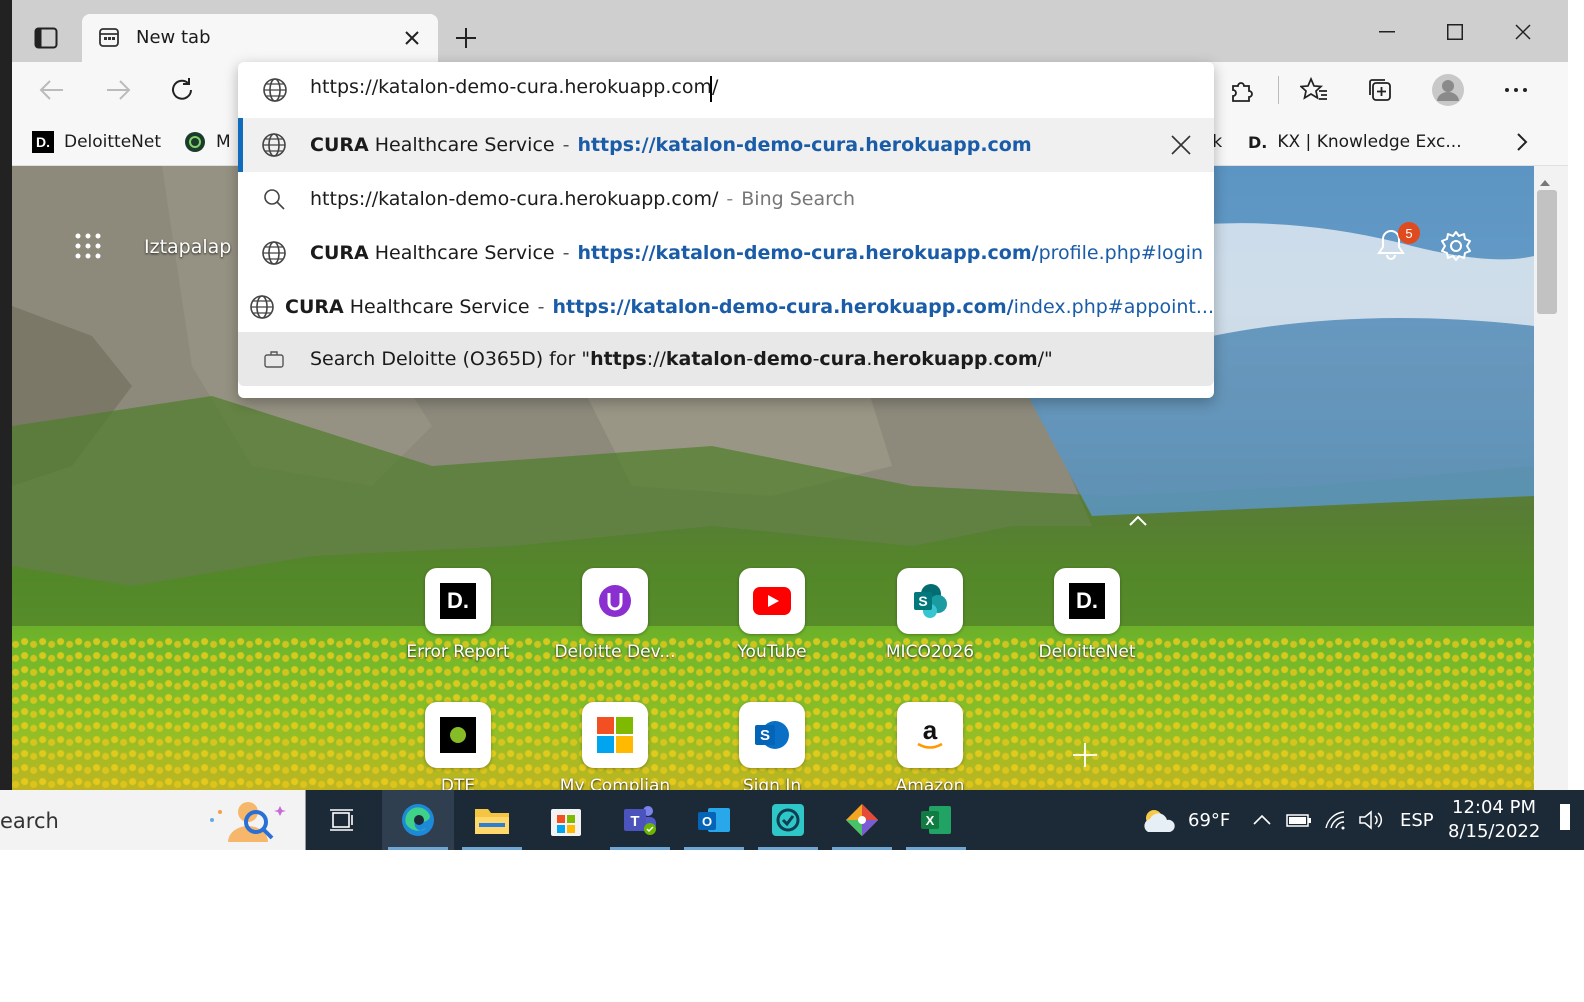 The height and width of the screenshot is (1002, 1584). What do you see at coordinates (260, 38) in the screenshot?
I see `tab-new-tab: New tab` at bounding box center [260, 38].